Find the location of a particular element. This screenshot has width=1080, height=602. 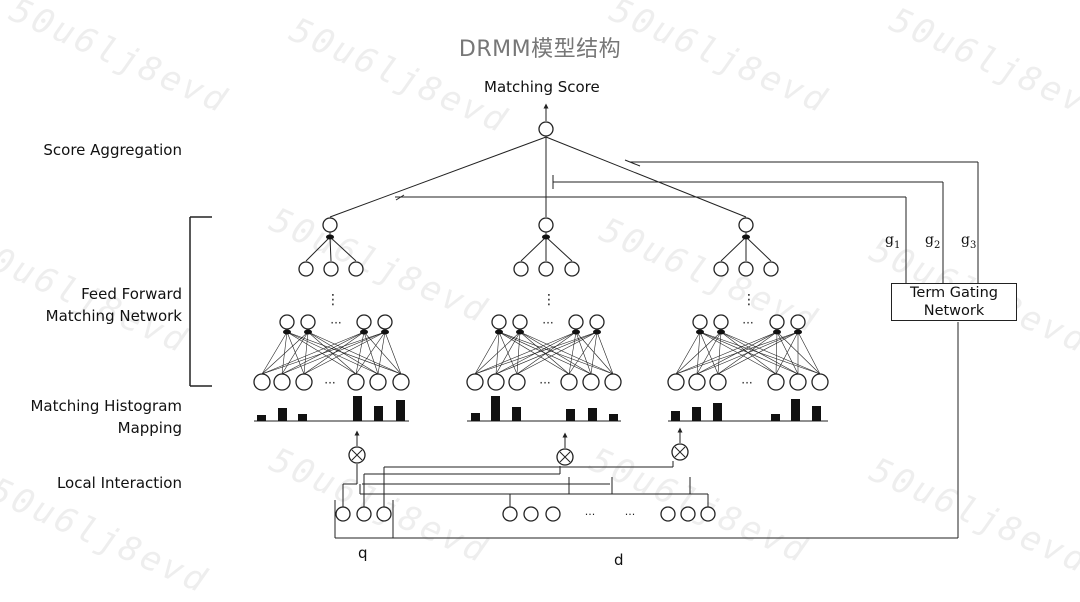

tower-3-output-node is located at coordinates (746, 225).